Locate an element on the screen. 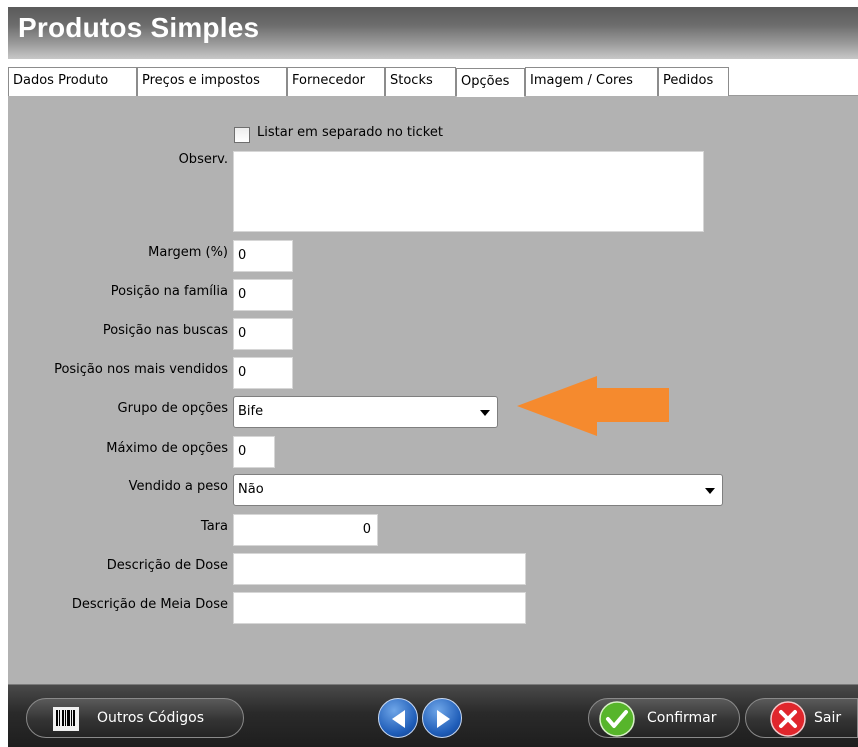 The height and width of the screenshot is (747, 858). vendido-peso-value: Não is located at coordinates (251, 489).